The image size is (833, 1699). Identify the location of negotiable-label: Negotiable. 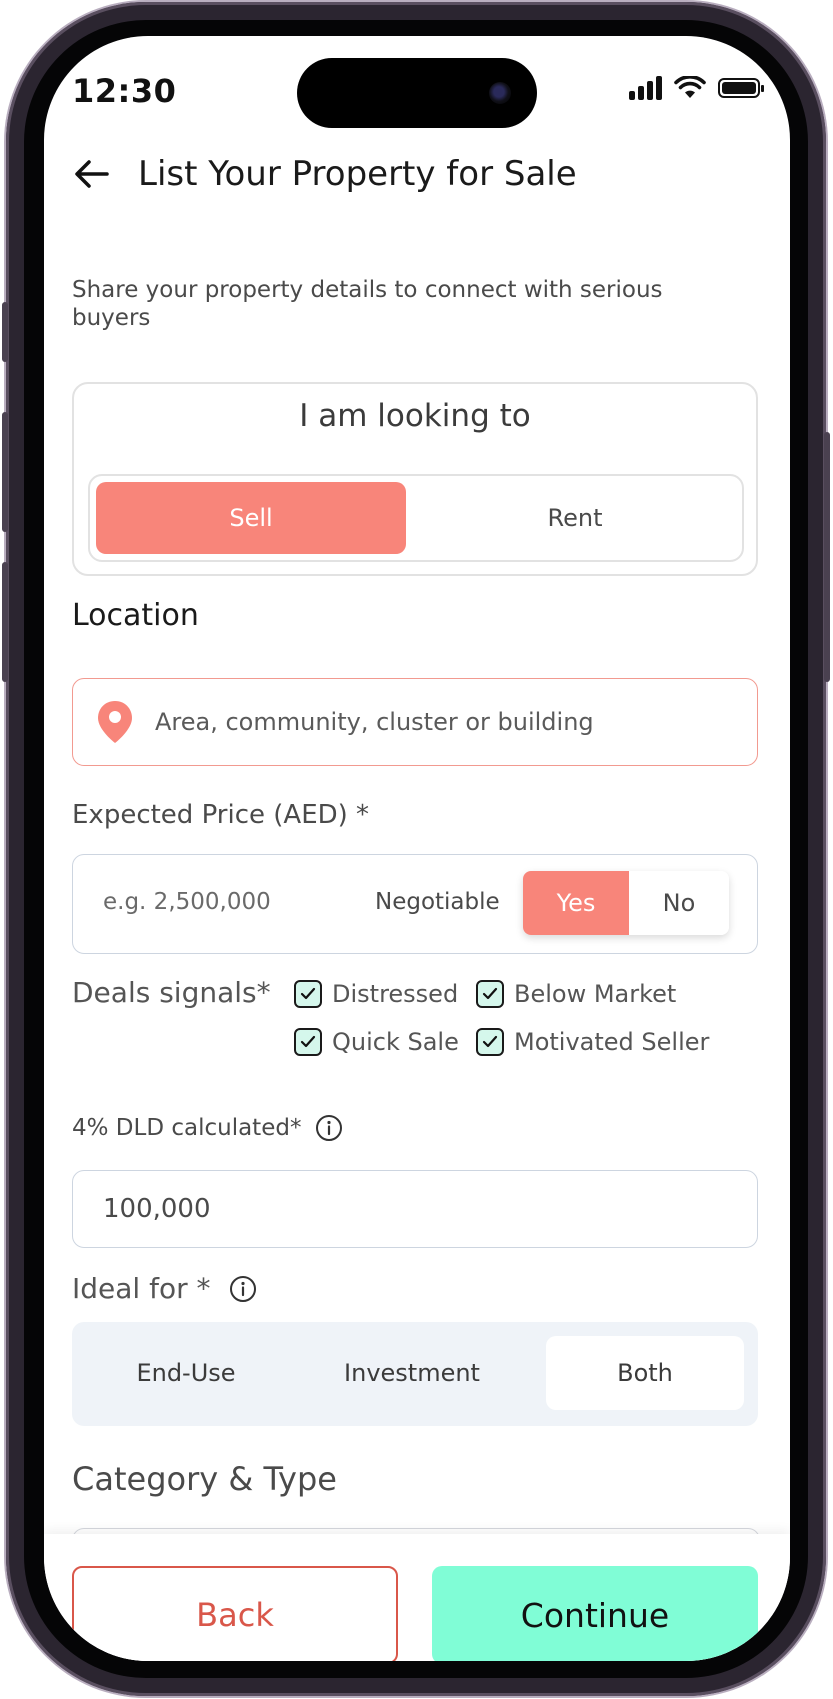
(437, 902).